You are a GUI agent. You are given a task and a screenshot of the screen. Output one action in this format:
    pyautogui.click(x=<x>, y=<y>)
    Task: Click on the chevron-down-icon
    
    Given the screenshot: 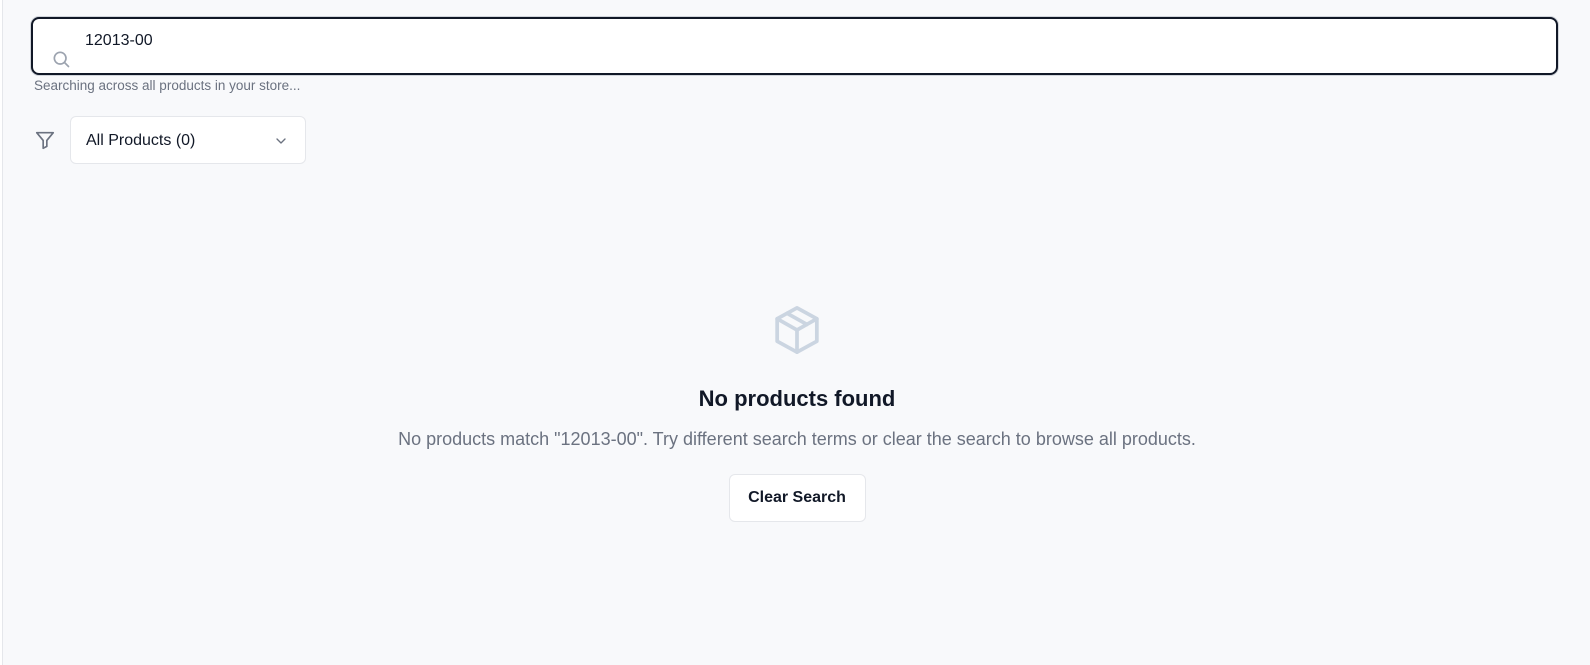 What is the action you would take?
    pyautogui.click(x=281, y=141)
    